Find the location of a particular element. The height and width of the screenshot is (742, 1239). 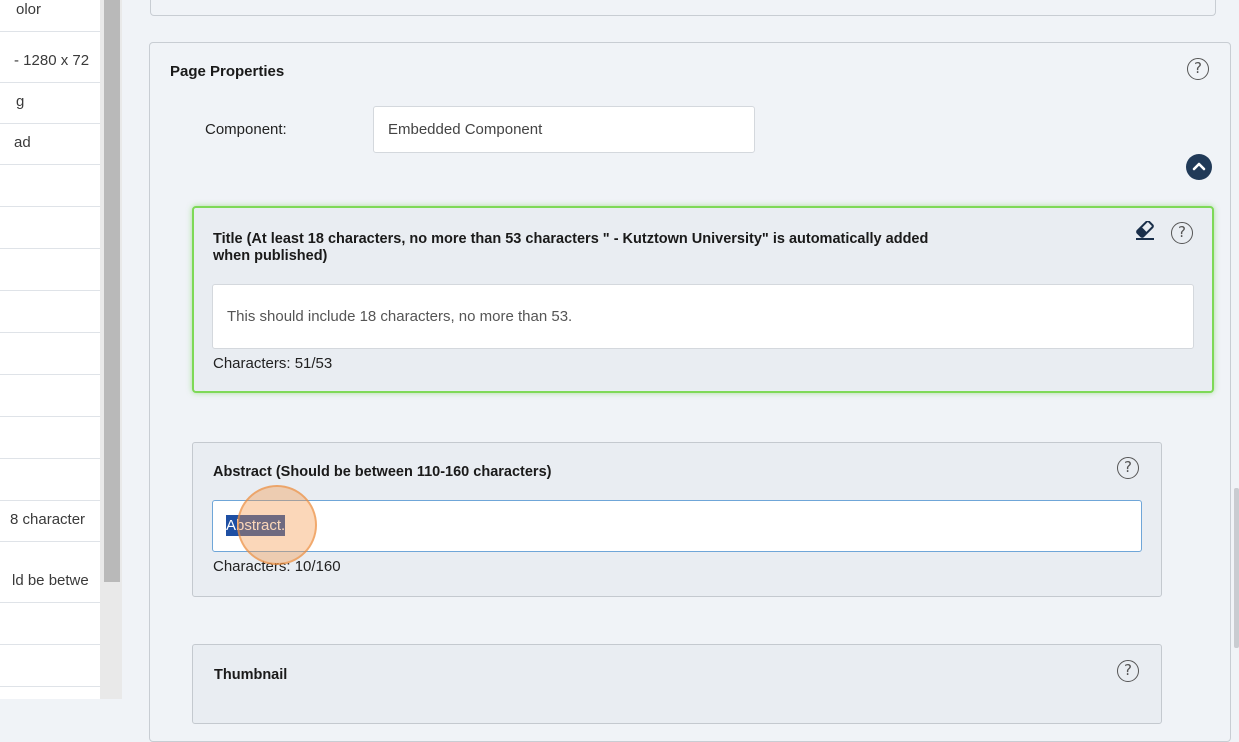

sidebar-item: olor is located at coordinates (50, 16).